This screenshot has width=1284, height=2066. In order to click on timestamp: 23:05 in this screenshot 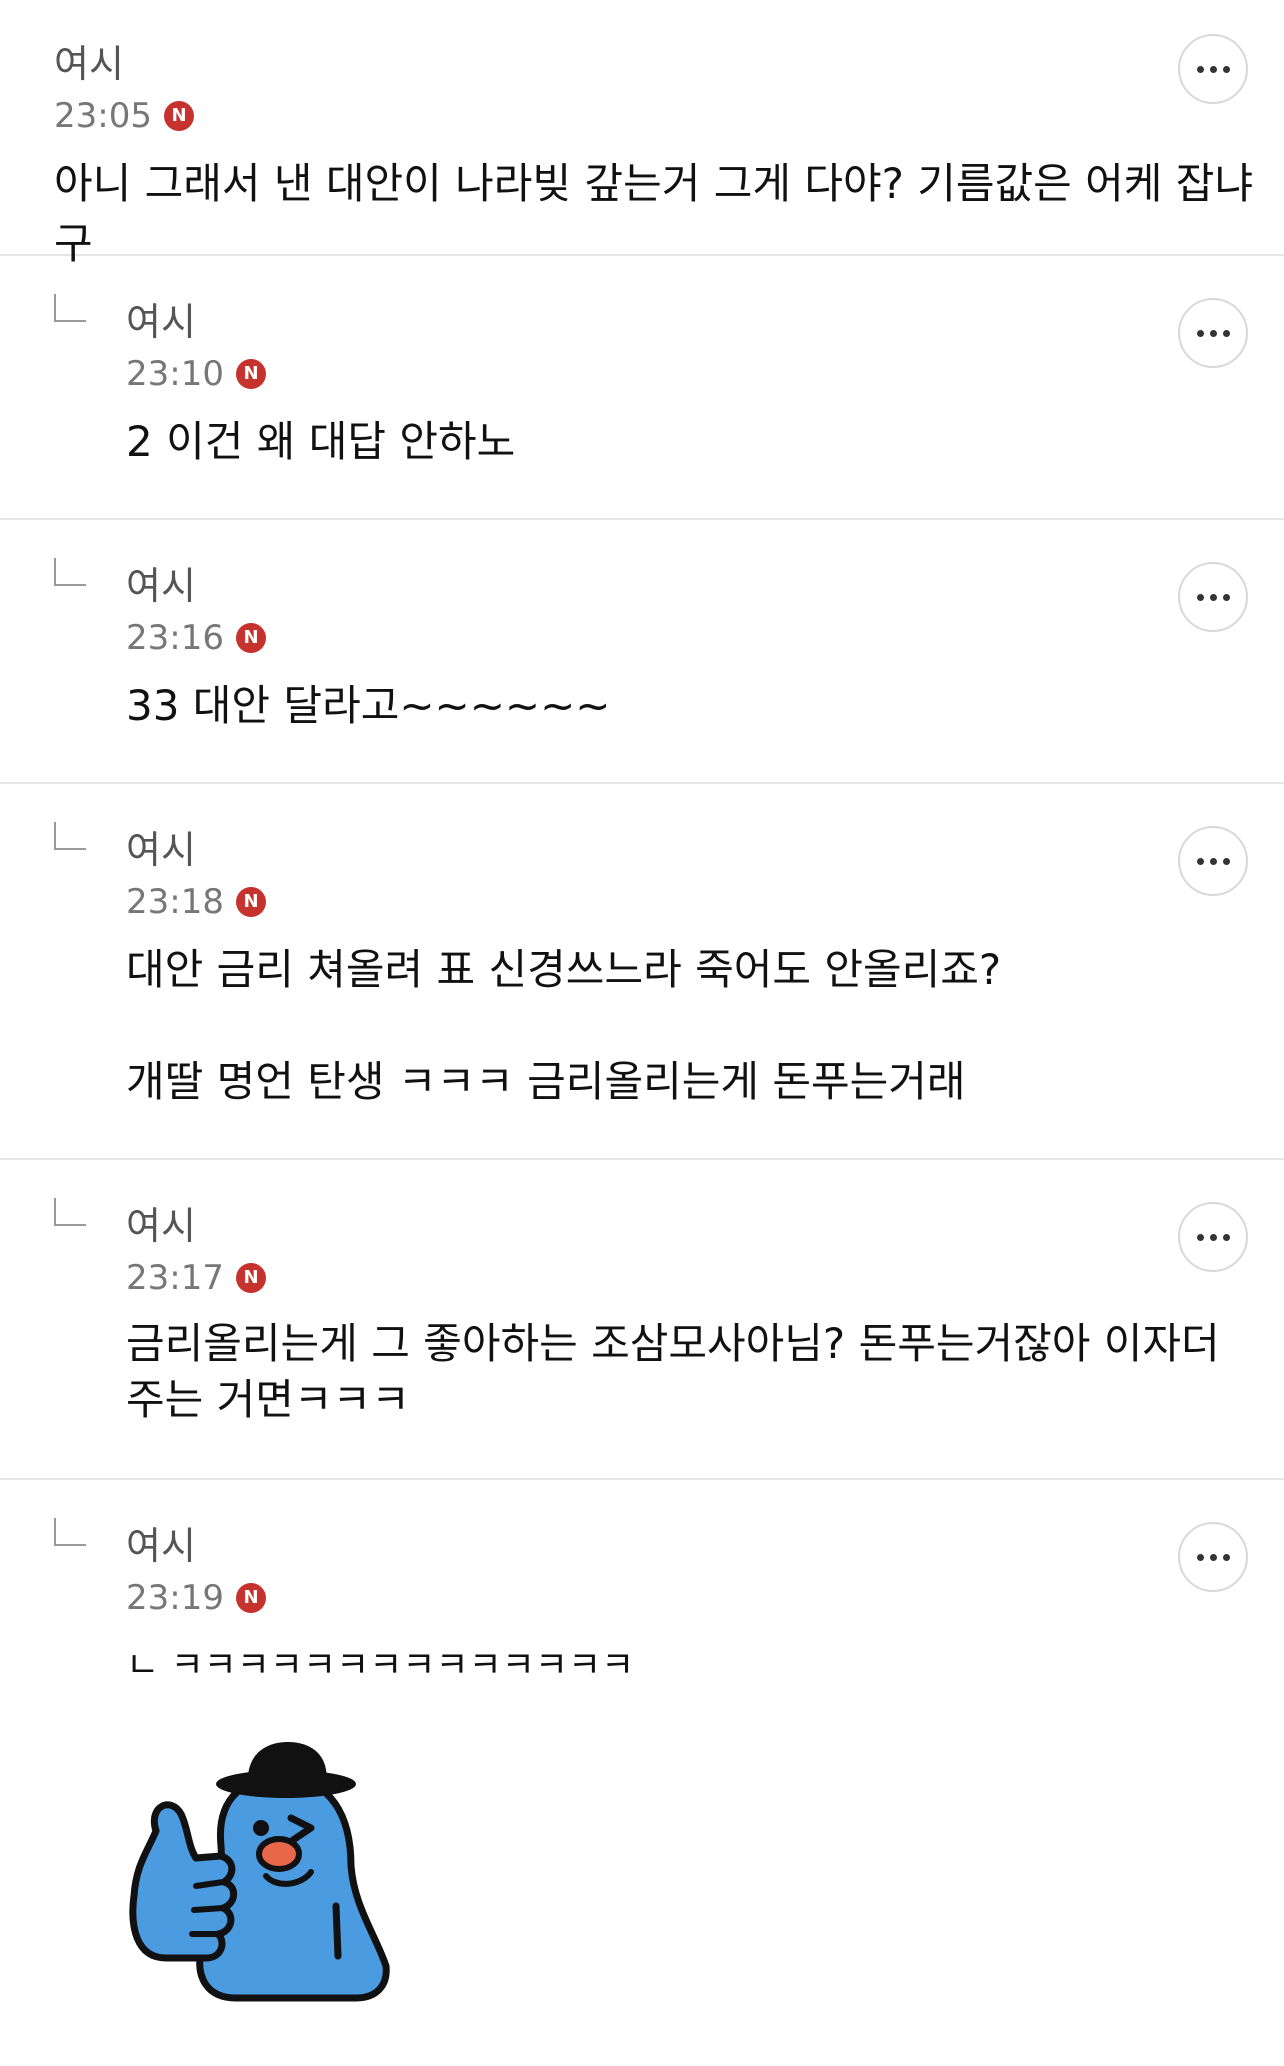, I will do `click(103, 116)`.